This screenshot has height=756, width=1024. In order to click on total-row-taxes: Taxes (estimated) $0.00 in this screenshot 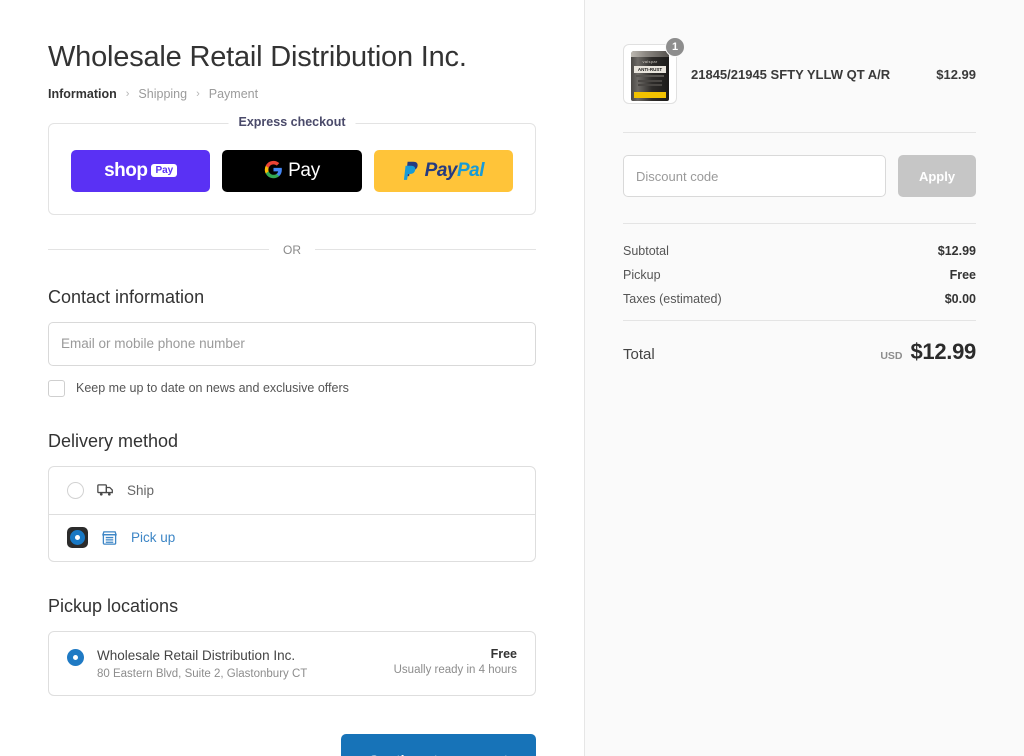, I will do `click(799, 299)`.